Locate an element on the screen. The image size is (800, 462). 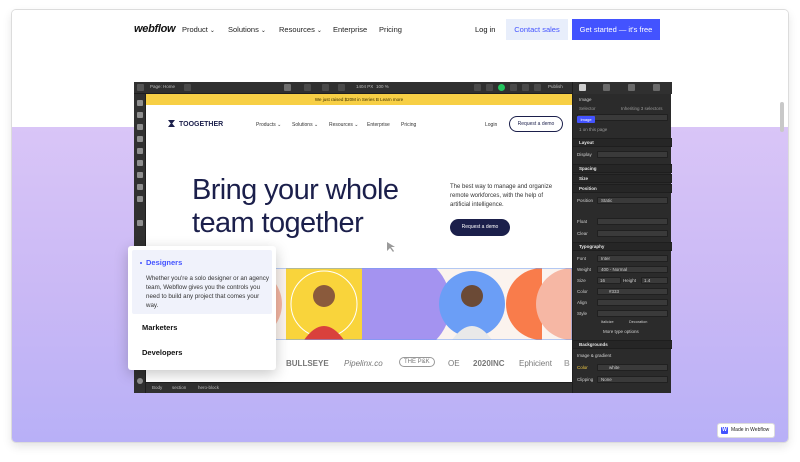
help-icon is located at coordinates (140, 381).